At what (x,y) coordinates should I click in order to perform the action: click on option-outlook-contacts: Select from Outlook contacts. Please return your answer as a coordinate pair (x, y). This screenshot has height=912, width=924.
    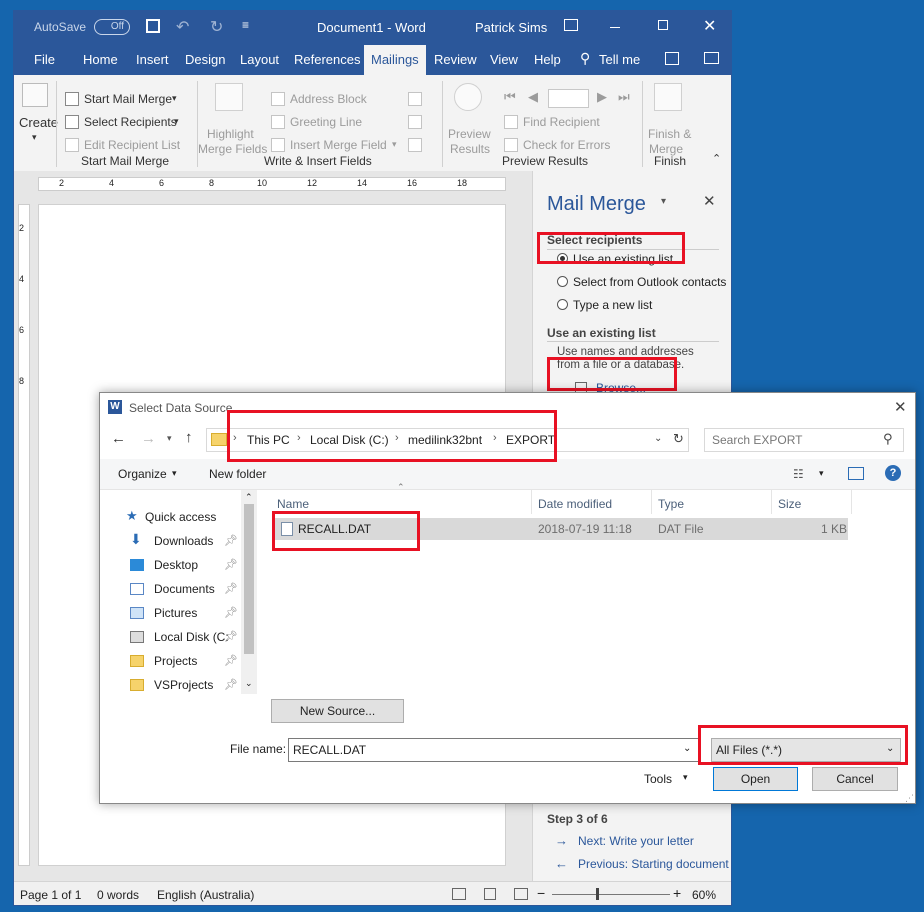
    Looking at the image, I should click on (649, 282).